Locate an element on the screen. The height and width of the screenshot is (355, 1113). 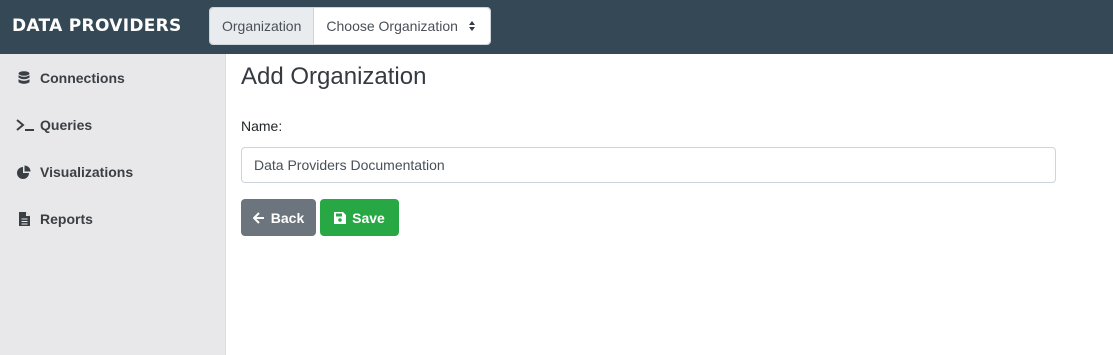
sidebar-item-reports: Reports is located at coordinates (113, 219).